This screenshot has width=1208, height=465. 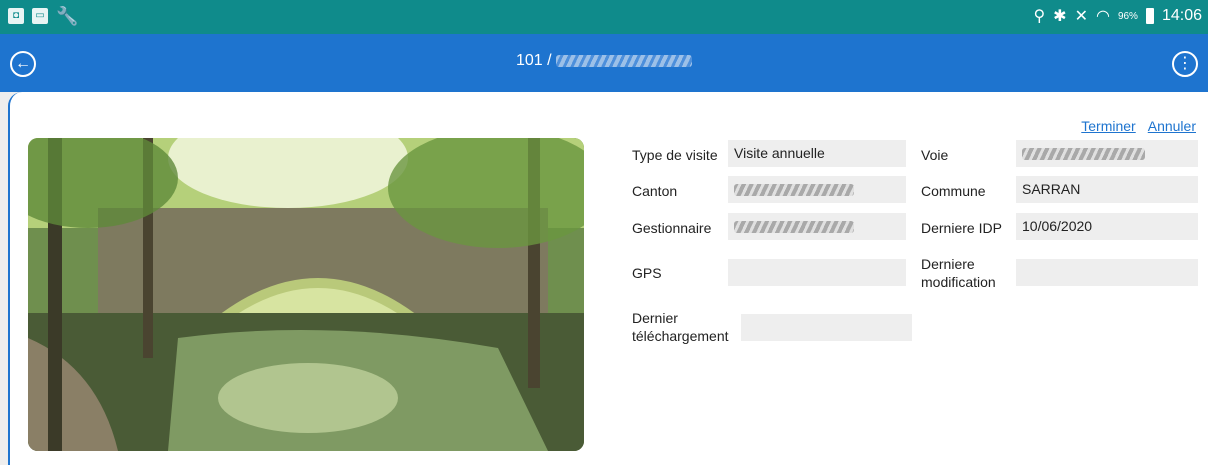 What do you see at coordinates (794, 190) in the screenshot?
I see `canton-value-redacted: ████████` at bounding box center [794, 190].